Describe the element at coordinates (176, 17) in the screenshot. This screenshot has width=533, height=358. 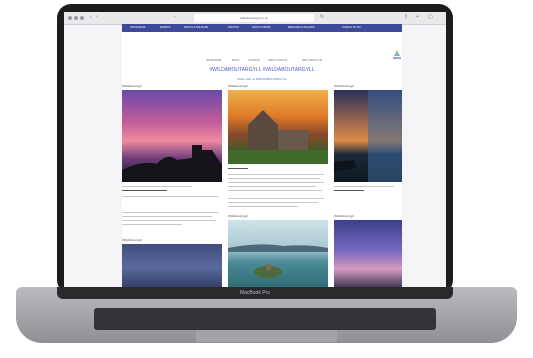
I see `shield-icon: ◦` at that location.